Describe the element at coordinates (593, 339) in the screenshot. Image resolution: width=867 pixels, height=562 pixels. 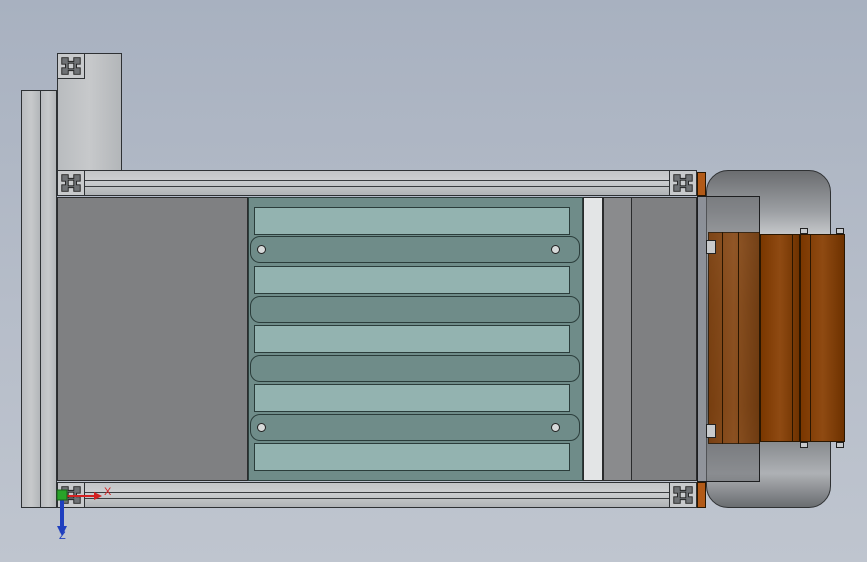
I see `light-strip` at that location.